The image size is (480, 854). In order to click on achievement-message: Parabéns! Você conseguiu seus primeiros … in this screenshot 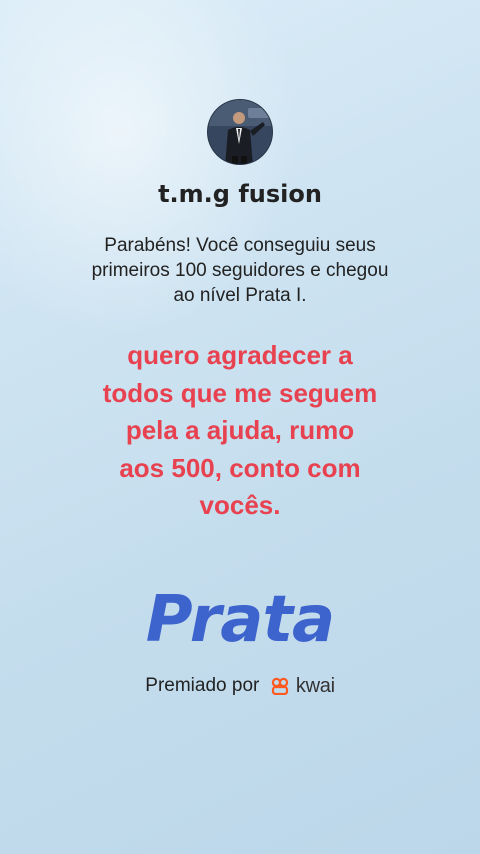, I will do `click(240, 270)`.